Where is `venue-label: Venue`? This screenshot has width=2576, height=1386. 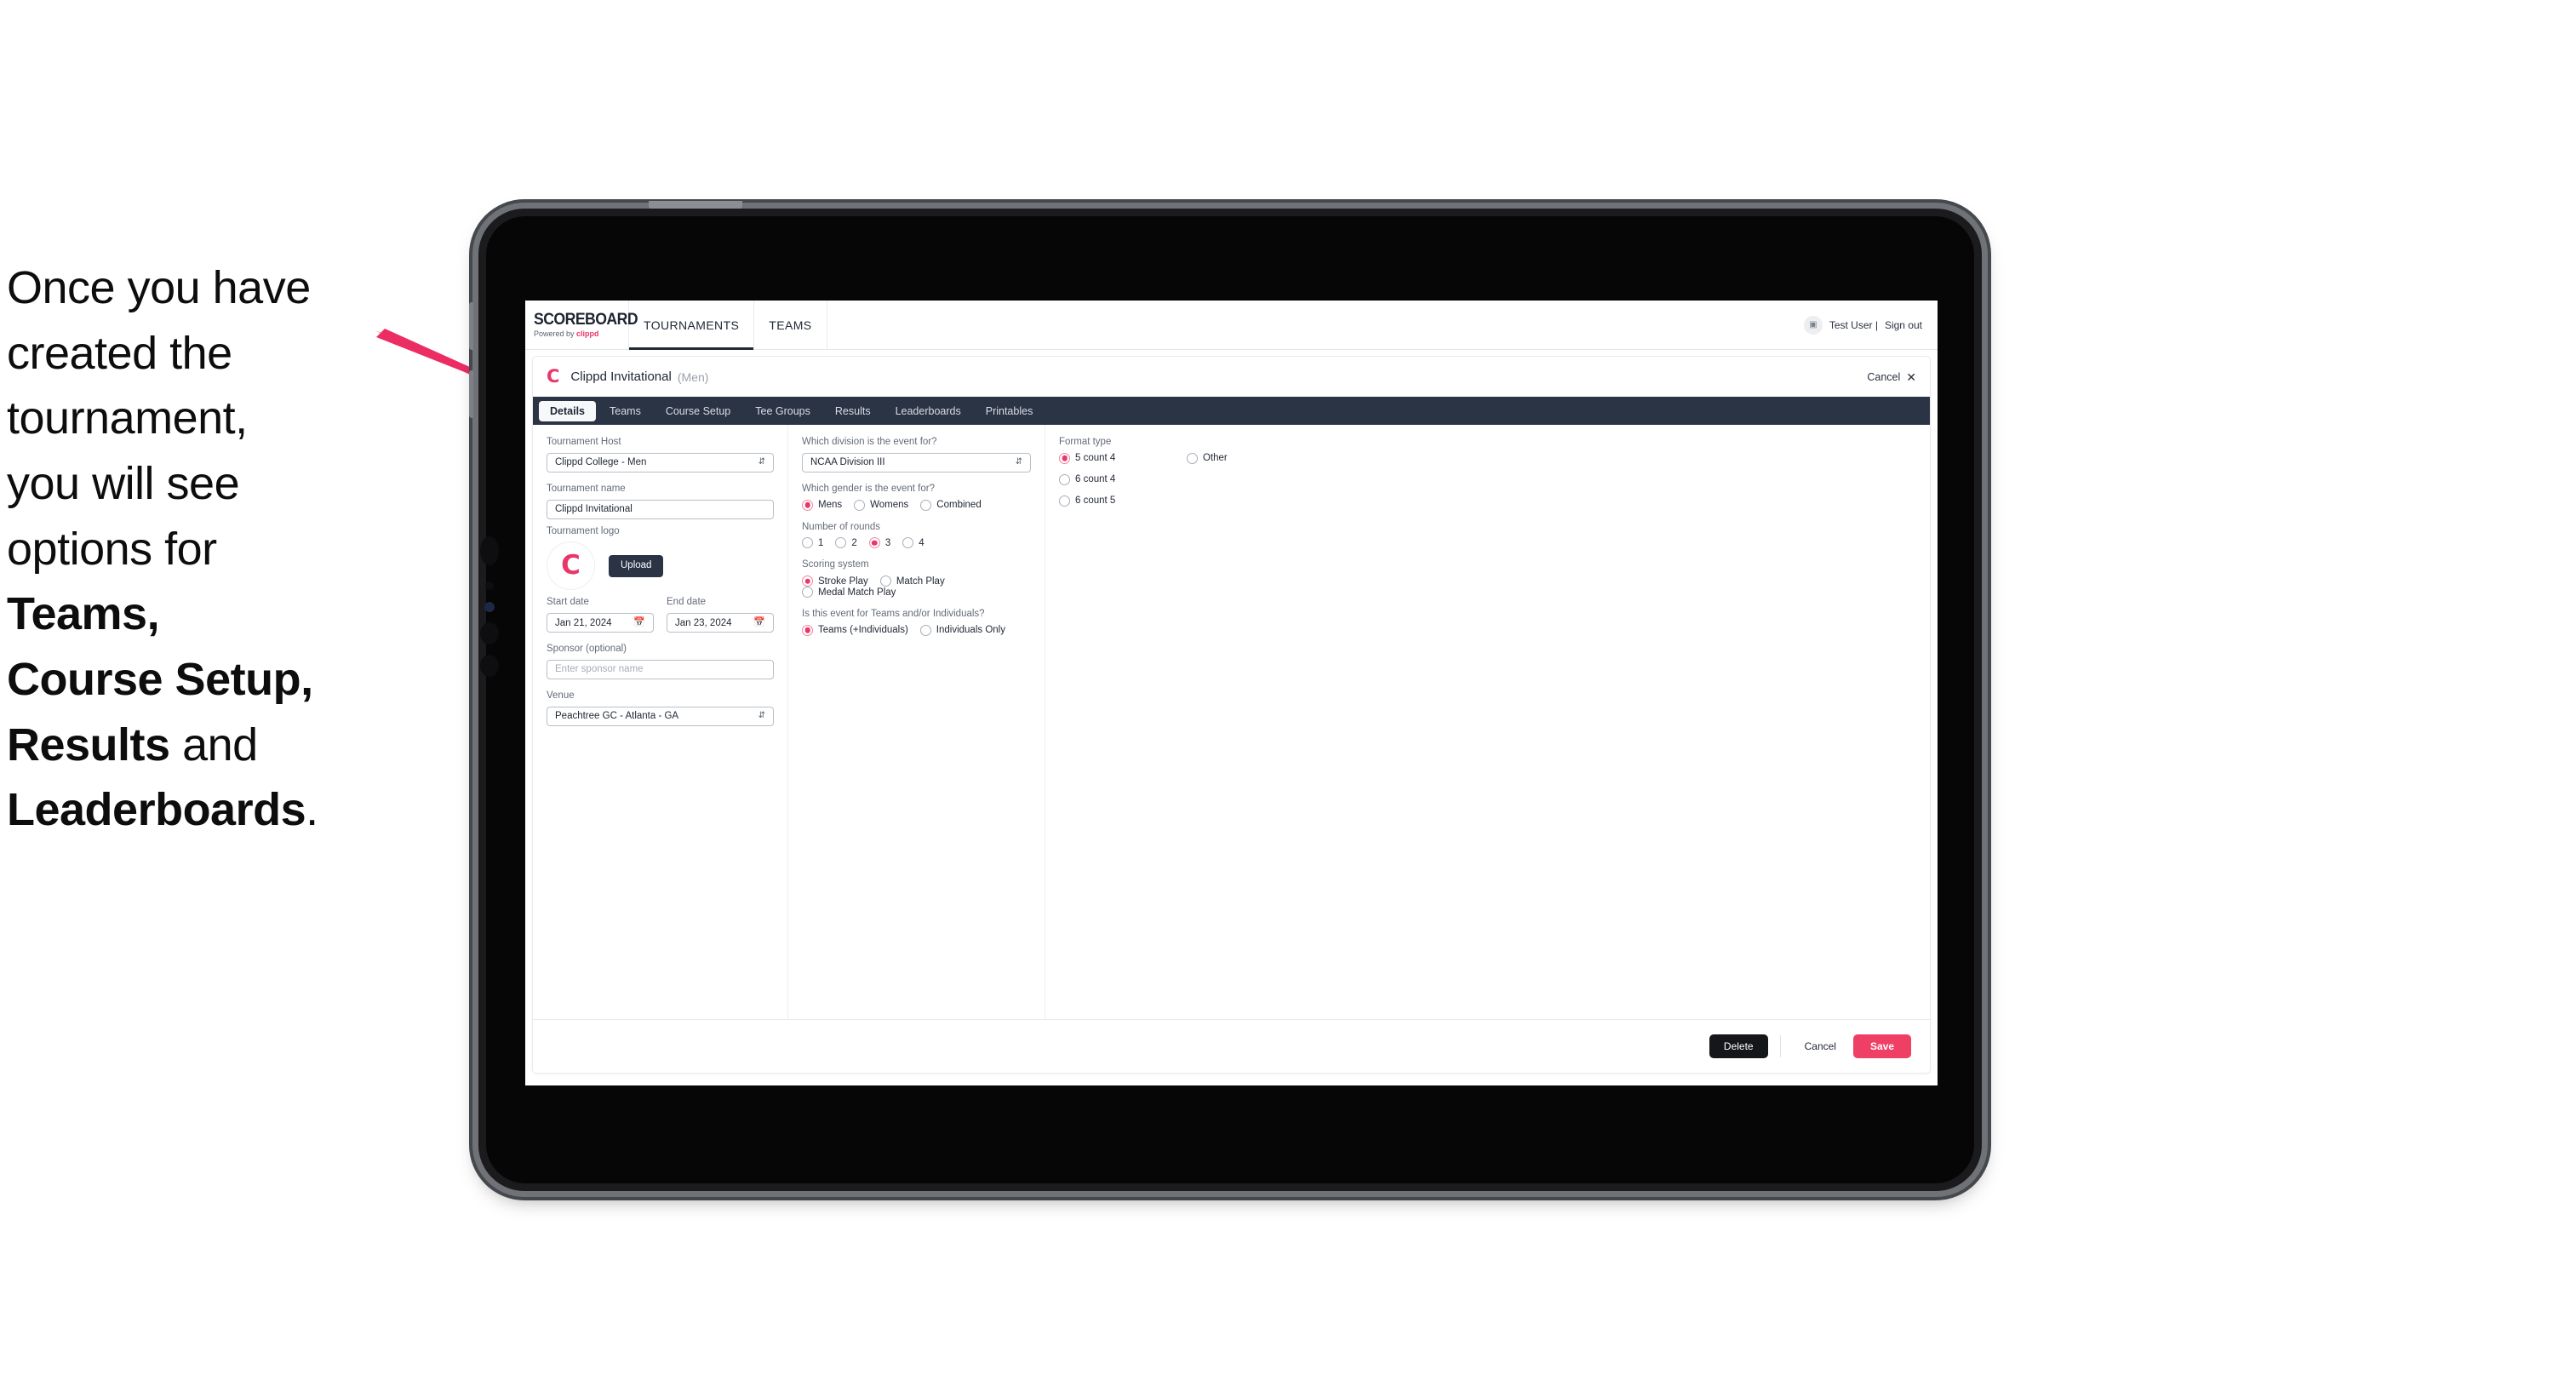
venue-label: Venue is located at coordinates (561, 695).